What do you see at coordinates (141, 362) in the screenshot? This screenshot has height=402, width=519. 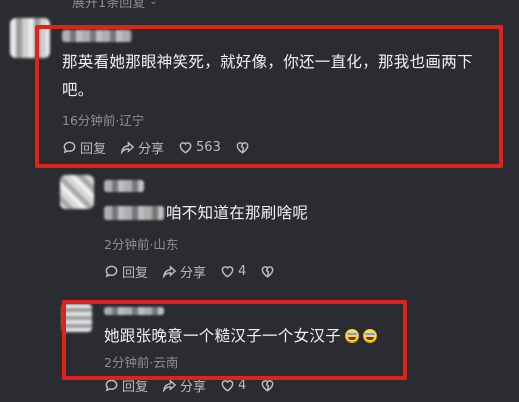 I see `comment-meta: 2分钟前·云南` at bounding box center [141, 362].